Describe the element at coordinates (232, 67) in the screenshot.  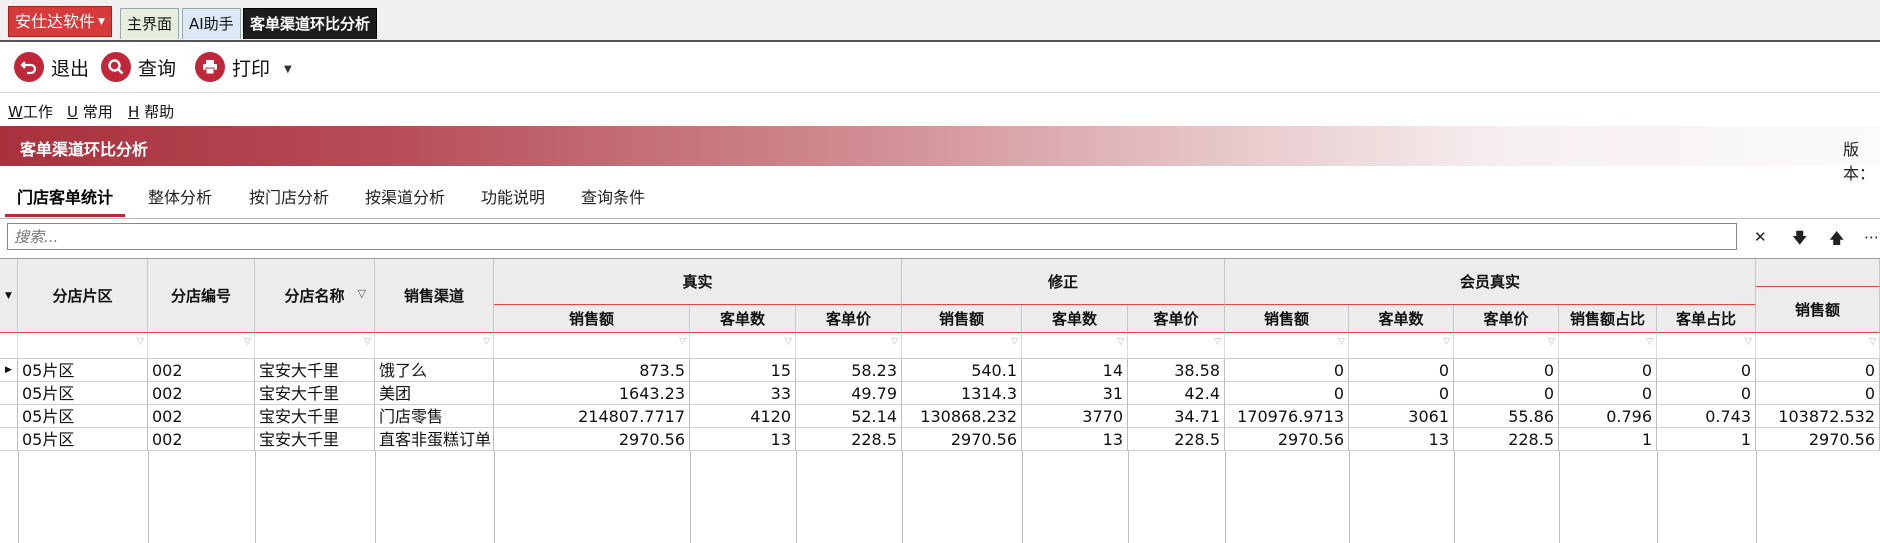
I see `print-button: 打印` at that location.